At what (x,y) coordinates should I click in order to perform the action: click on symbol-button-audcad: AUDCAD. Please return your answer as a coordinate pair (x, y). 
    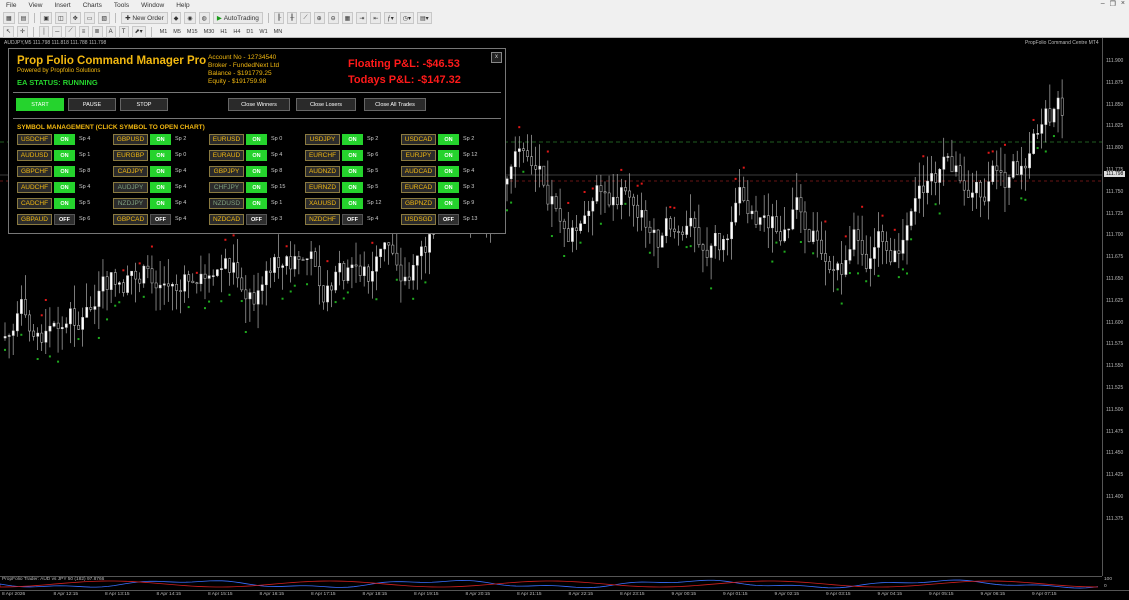
    Looking at the image, I should click on (418, 171).